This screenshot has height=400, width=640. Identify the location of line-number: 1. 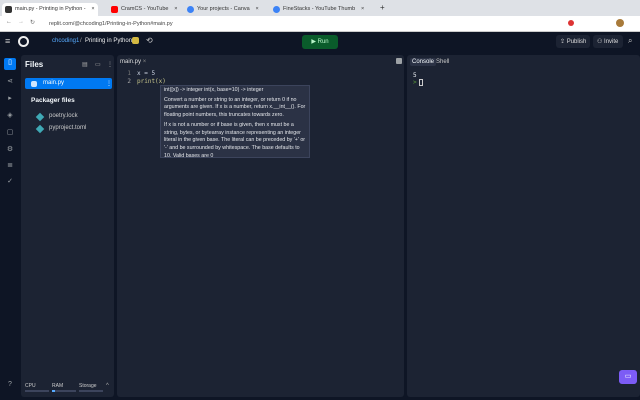
(129, 73).